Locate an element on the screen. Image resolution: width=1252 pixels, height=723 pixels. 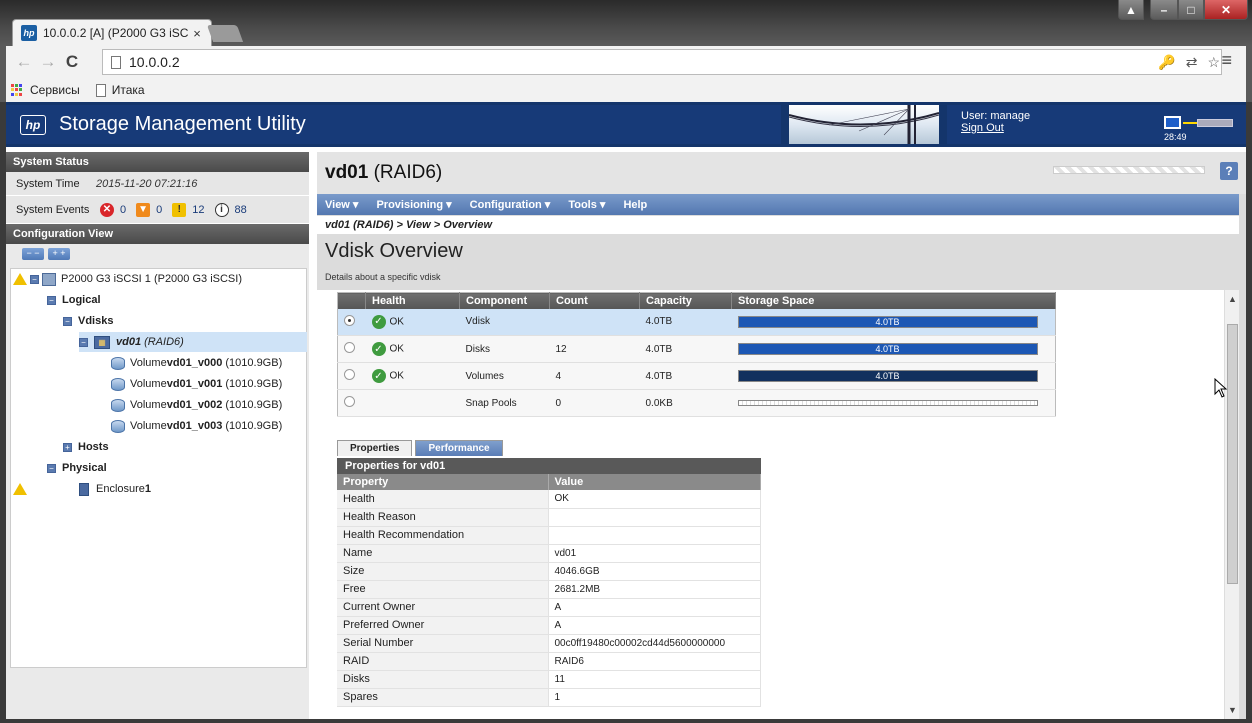
tree-node-hosts: + Hosts is located at coordinates (86, 447).